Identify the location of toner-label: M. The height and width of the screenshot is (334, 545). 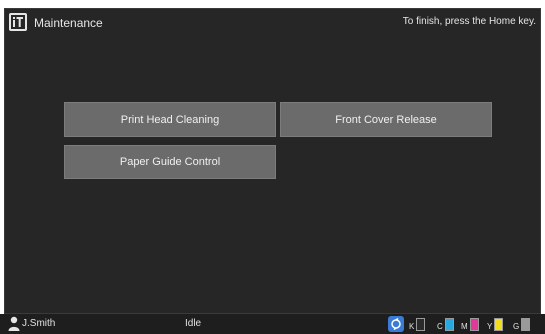
(464, 326).